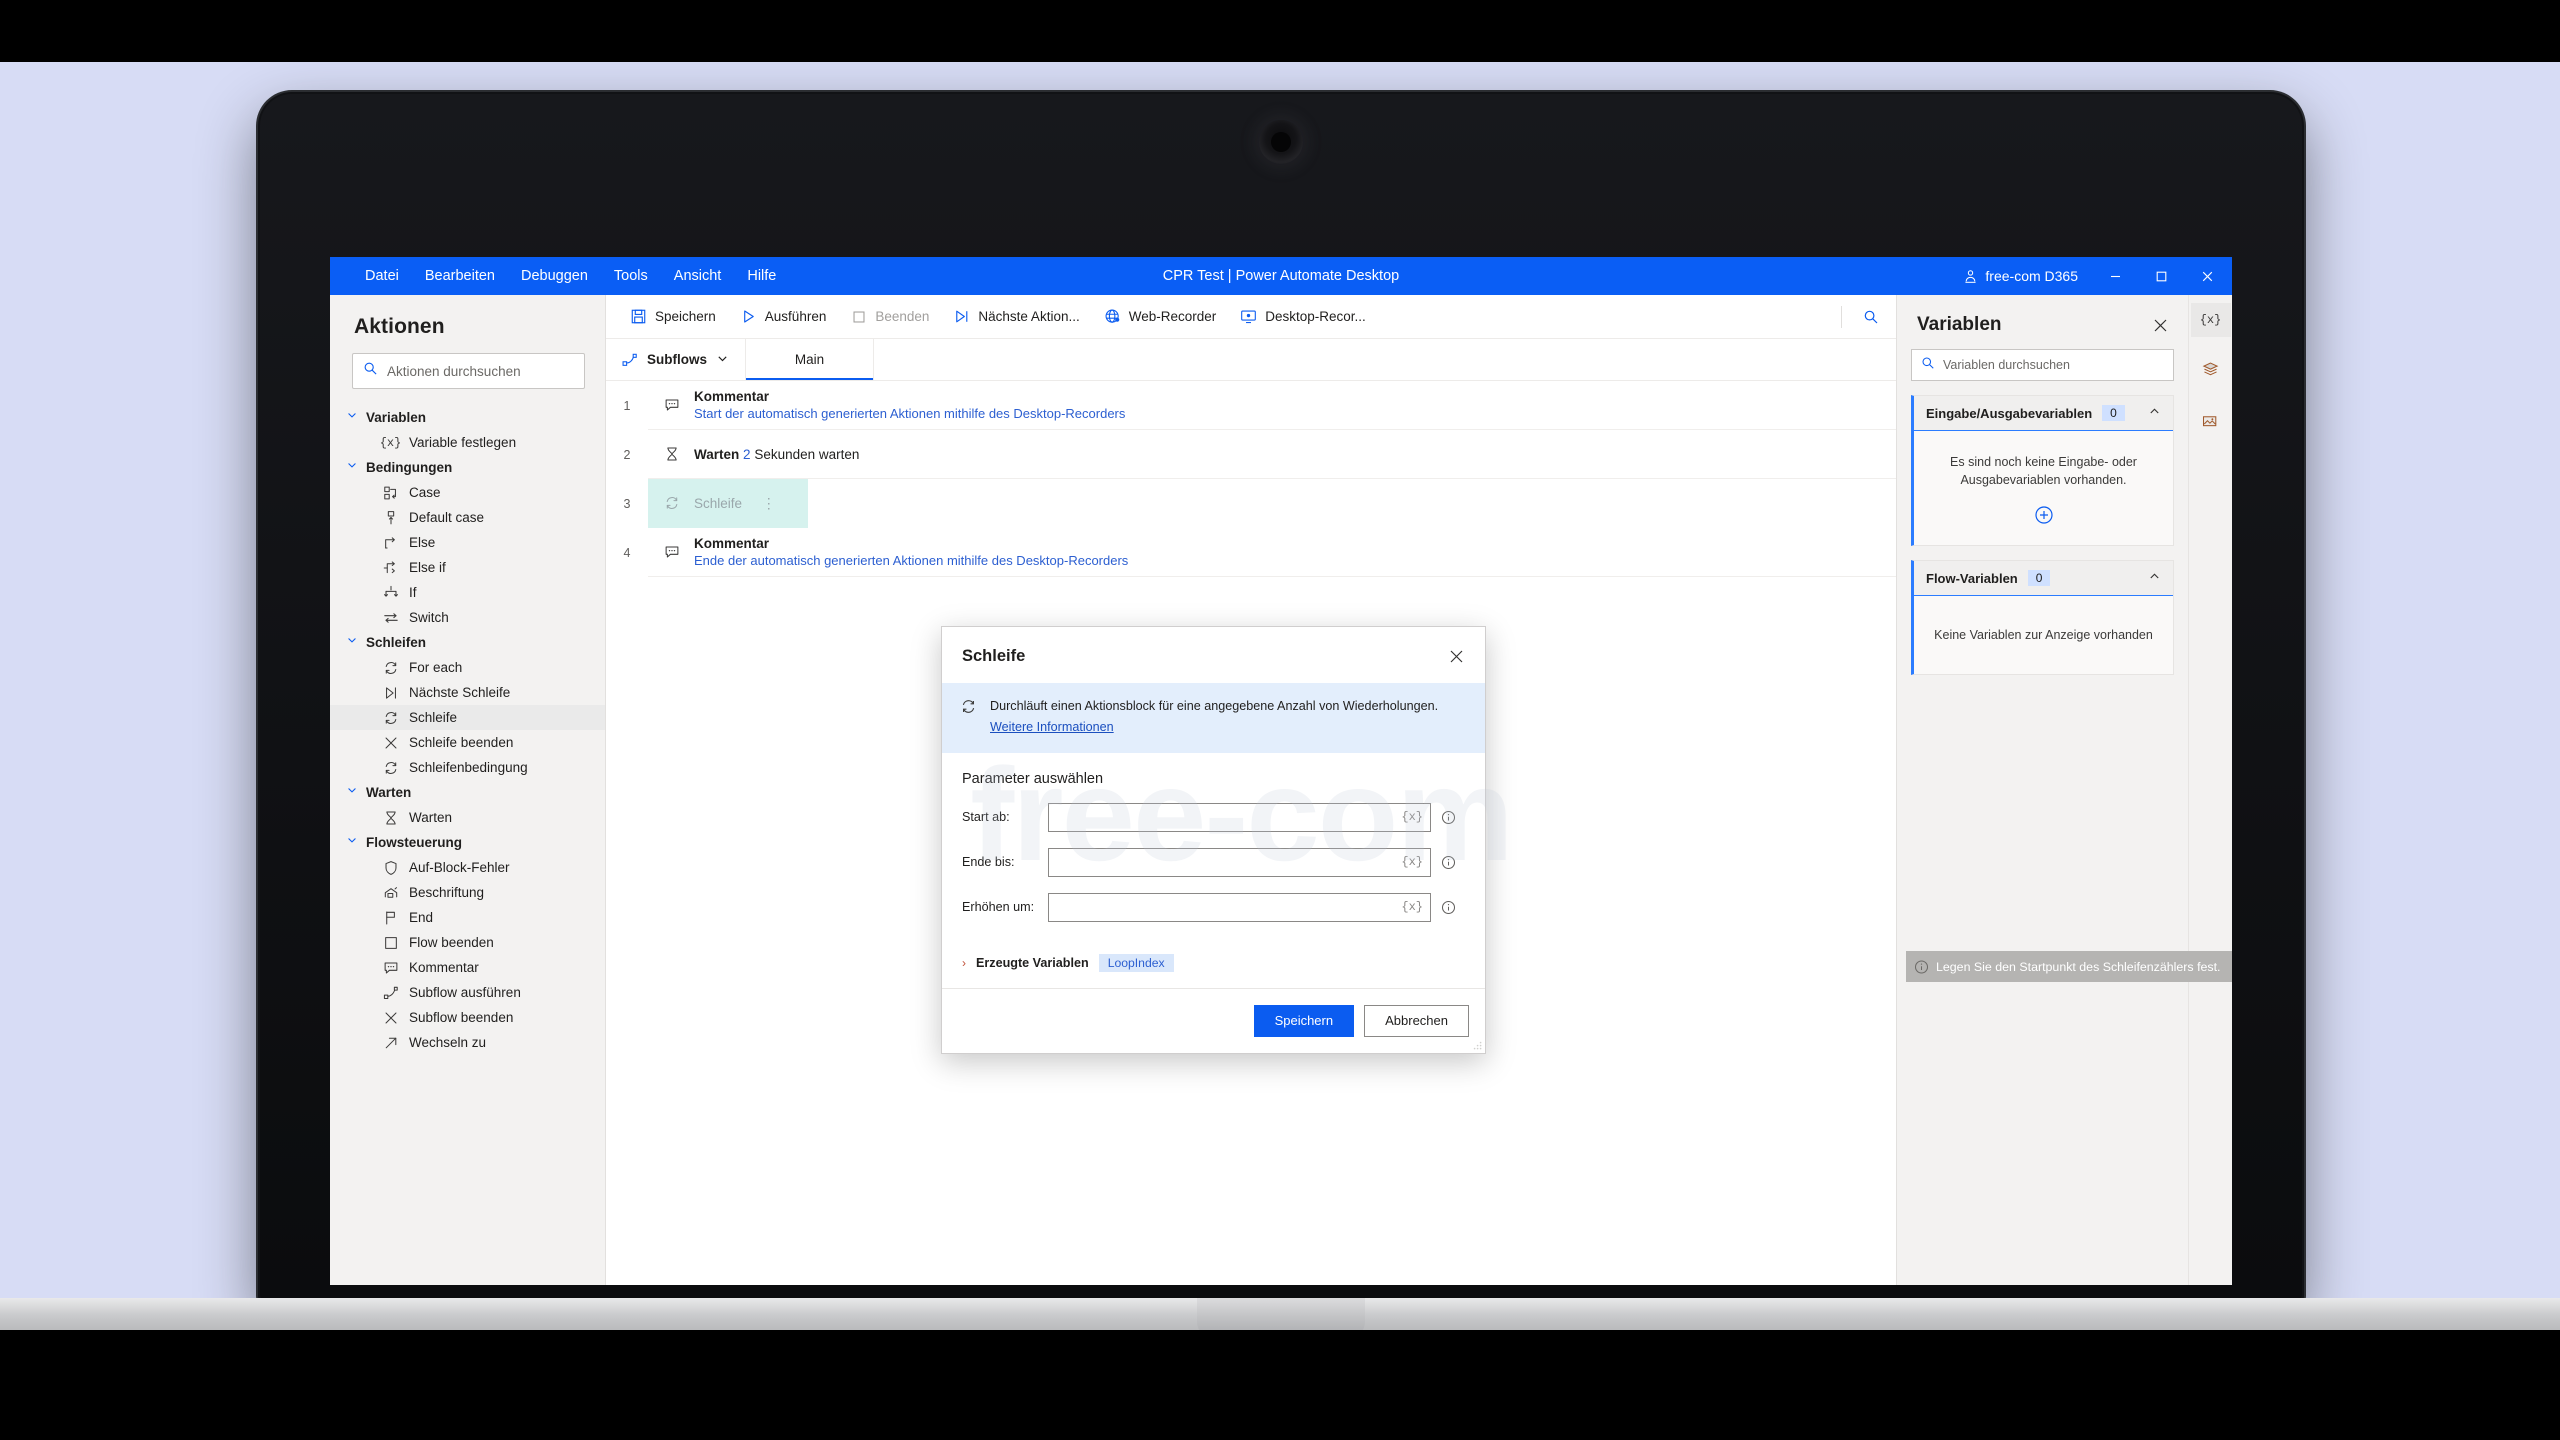 The height and width of the screenshot is (1440, 2560). Describe the element at coordinates (467, 717) in the screenshot. I see `action-item-schleife: Schleife` at that location.